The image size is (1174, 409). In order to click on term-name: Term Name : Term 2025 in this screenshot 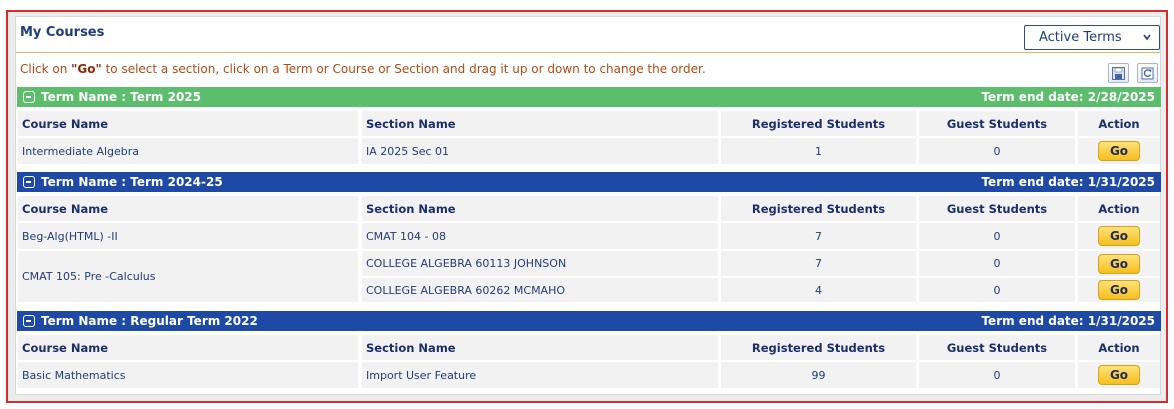, I will do `click(121, 97)`.